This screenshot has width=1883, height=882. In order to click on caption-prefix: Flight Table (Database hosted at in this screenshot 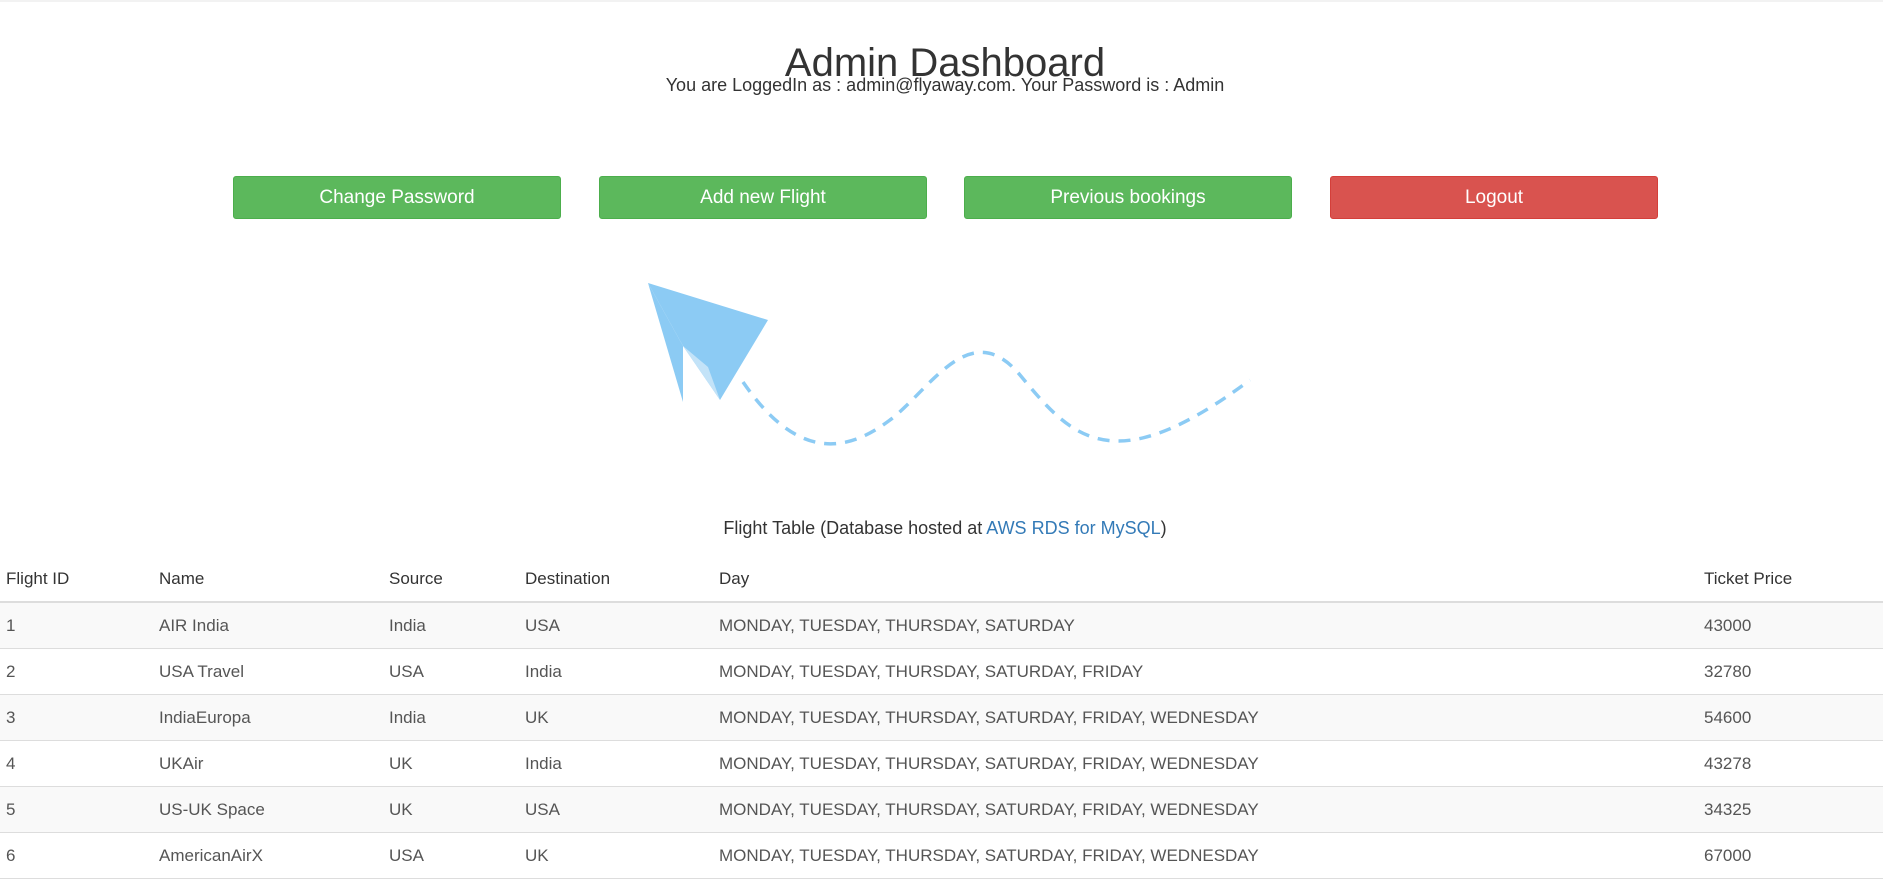, I will do `click(855, 528)`.